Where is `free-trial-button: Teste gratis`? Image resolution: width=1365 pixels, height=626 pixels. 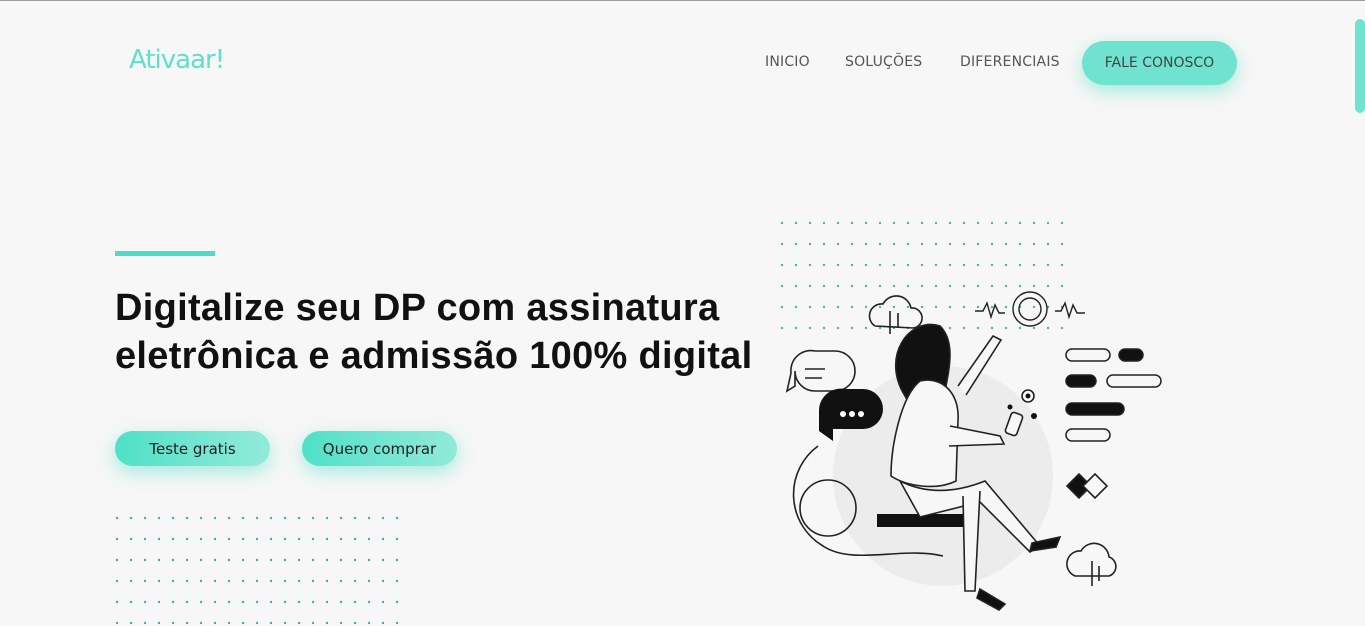
free-trial-button: Teste gratis is located at coordinates (192, 448).